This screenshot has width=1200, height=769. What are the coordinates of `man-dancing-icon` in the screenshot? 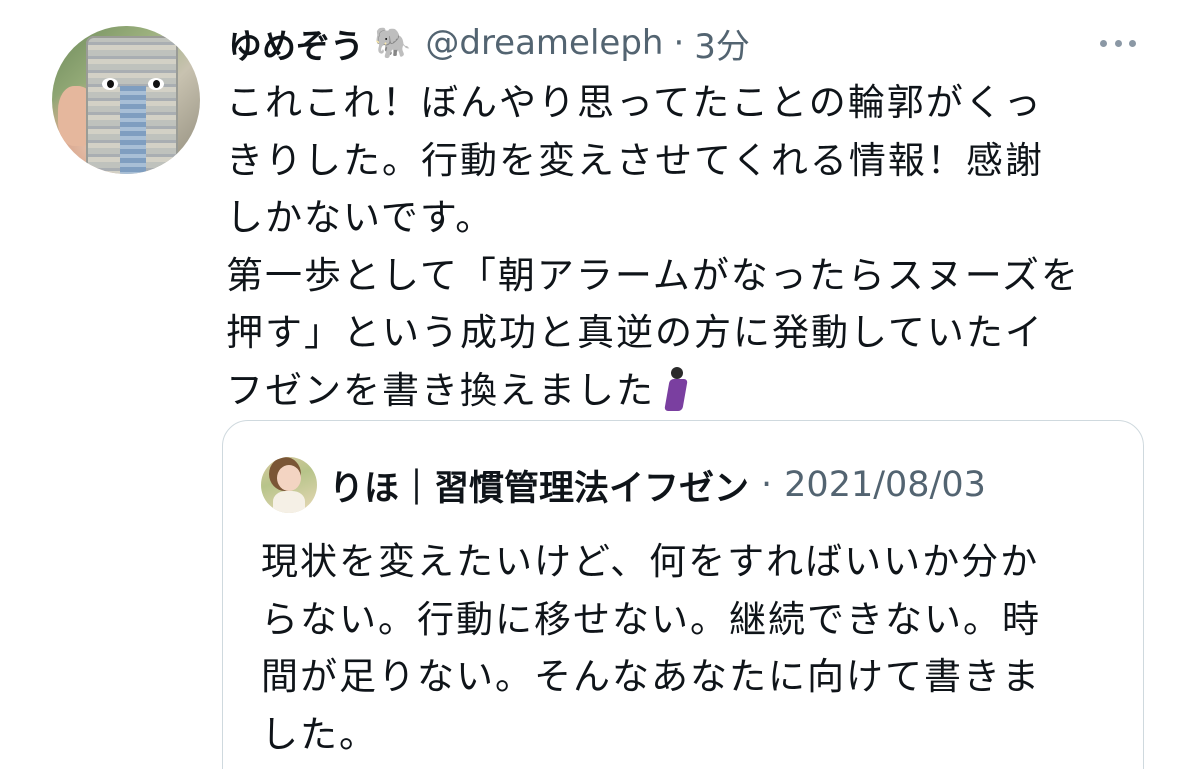 It's located at (676, 388).